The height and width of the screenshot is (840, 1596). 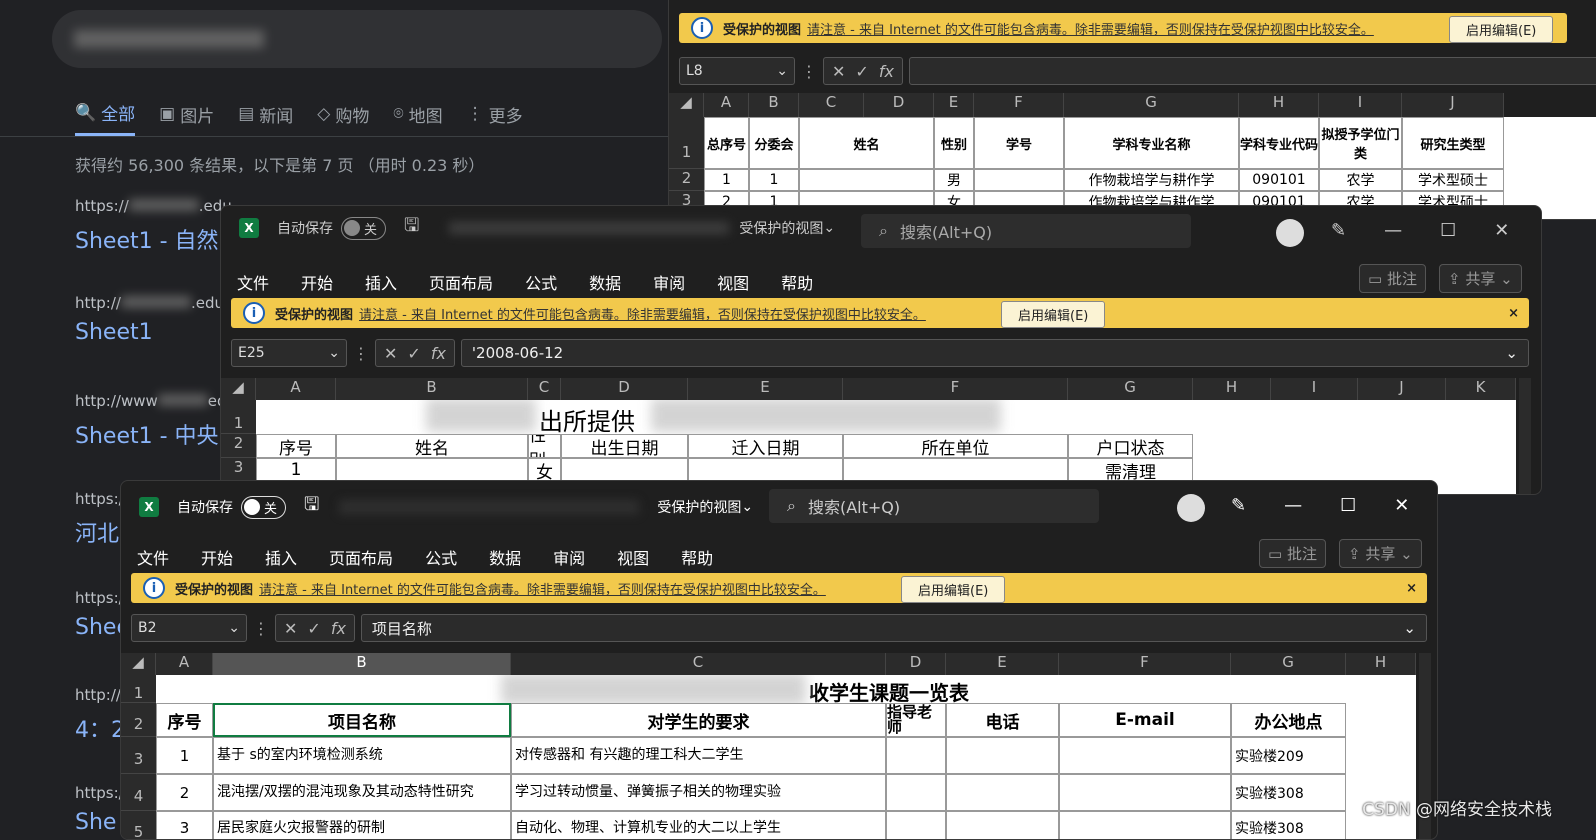 What do you see at coordinates (1252, 71) in the screenshot?
I see `formula-input` at bounding box center [1252, 71].